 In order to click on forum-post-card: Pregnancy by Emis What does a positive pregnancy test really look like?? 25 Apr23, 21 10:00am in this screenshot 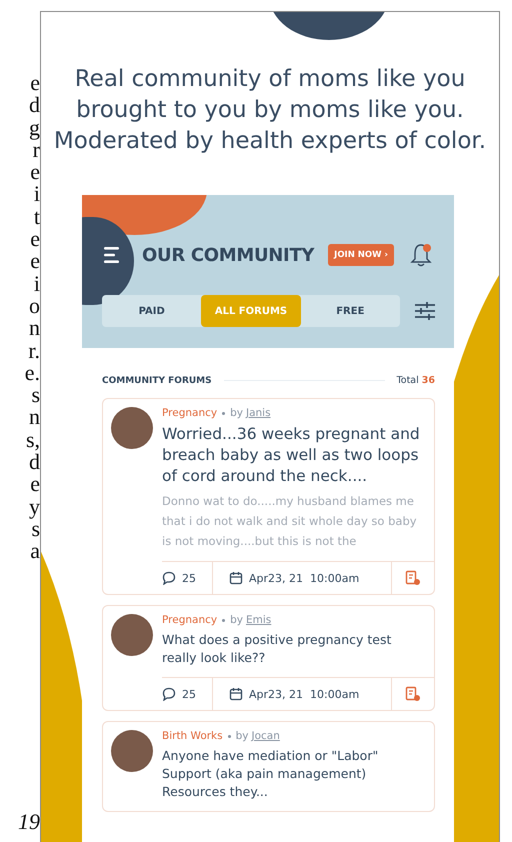, I will do `click(268, 658)`.